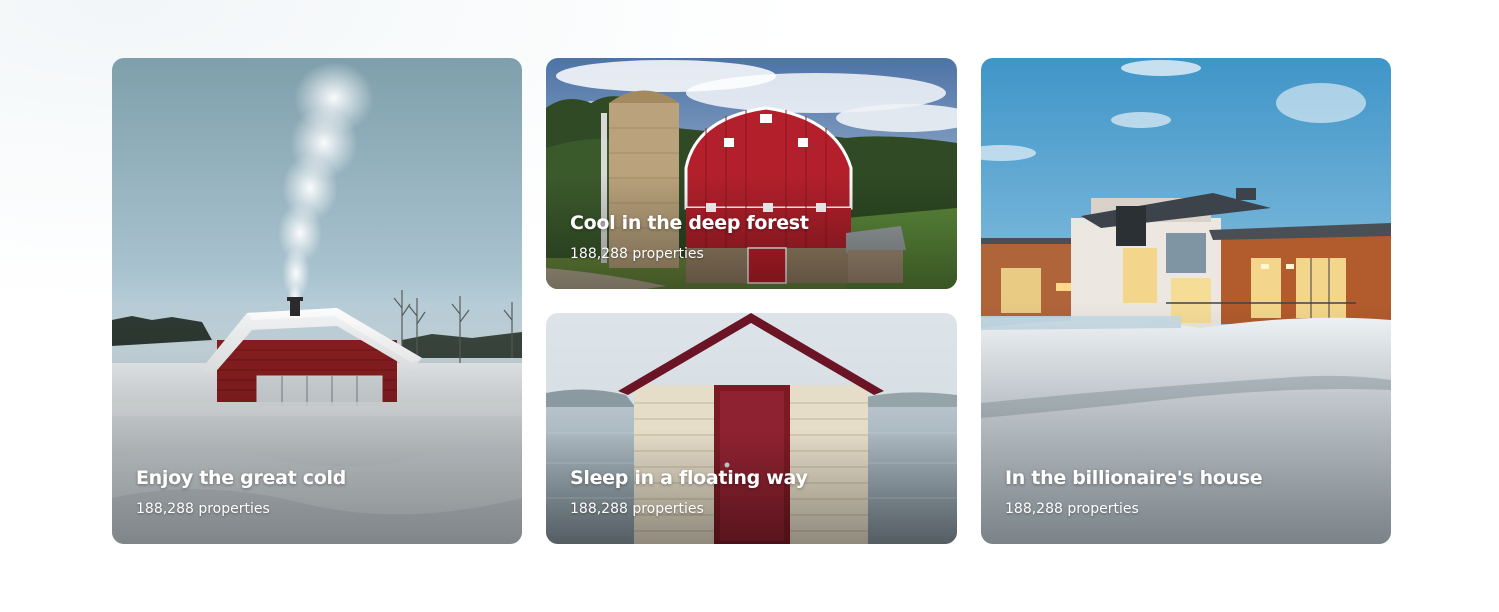 The width and height of the screenshot is (1499, 612). What do you see at coordinates (241, 478) in the screenshot?
I see `card-title: Enjoy the great cold` at bounding box center [241, 478].